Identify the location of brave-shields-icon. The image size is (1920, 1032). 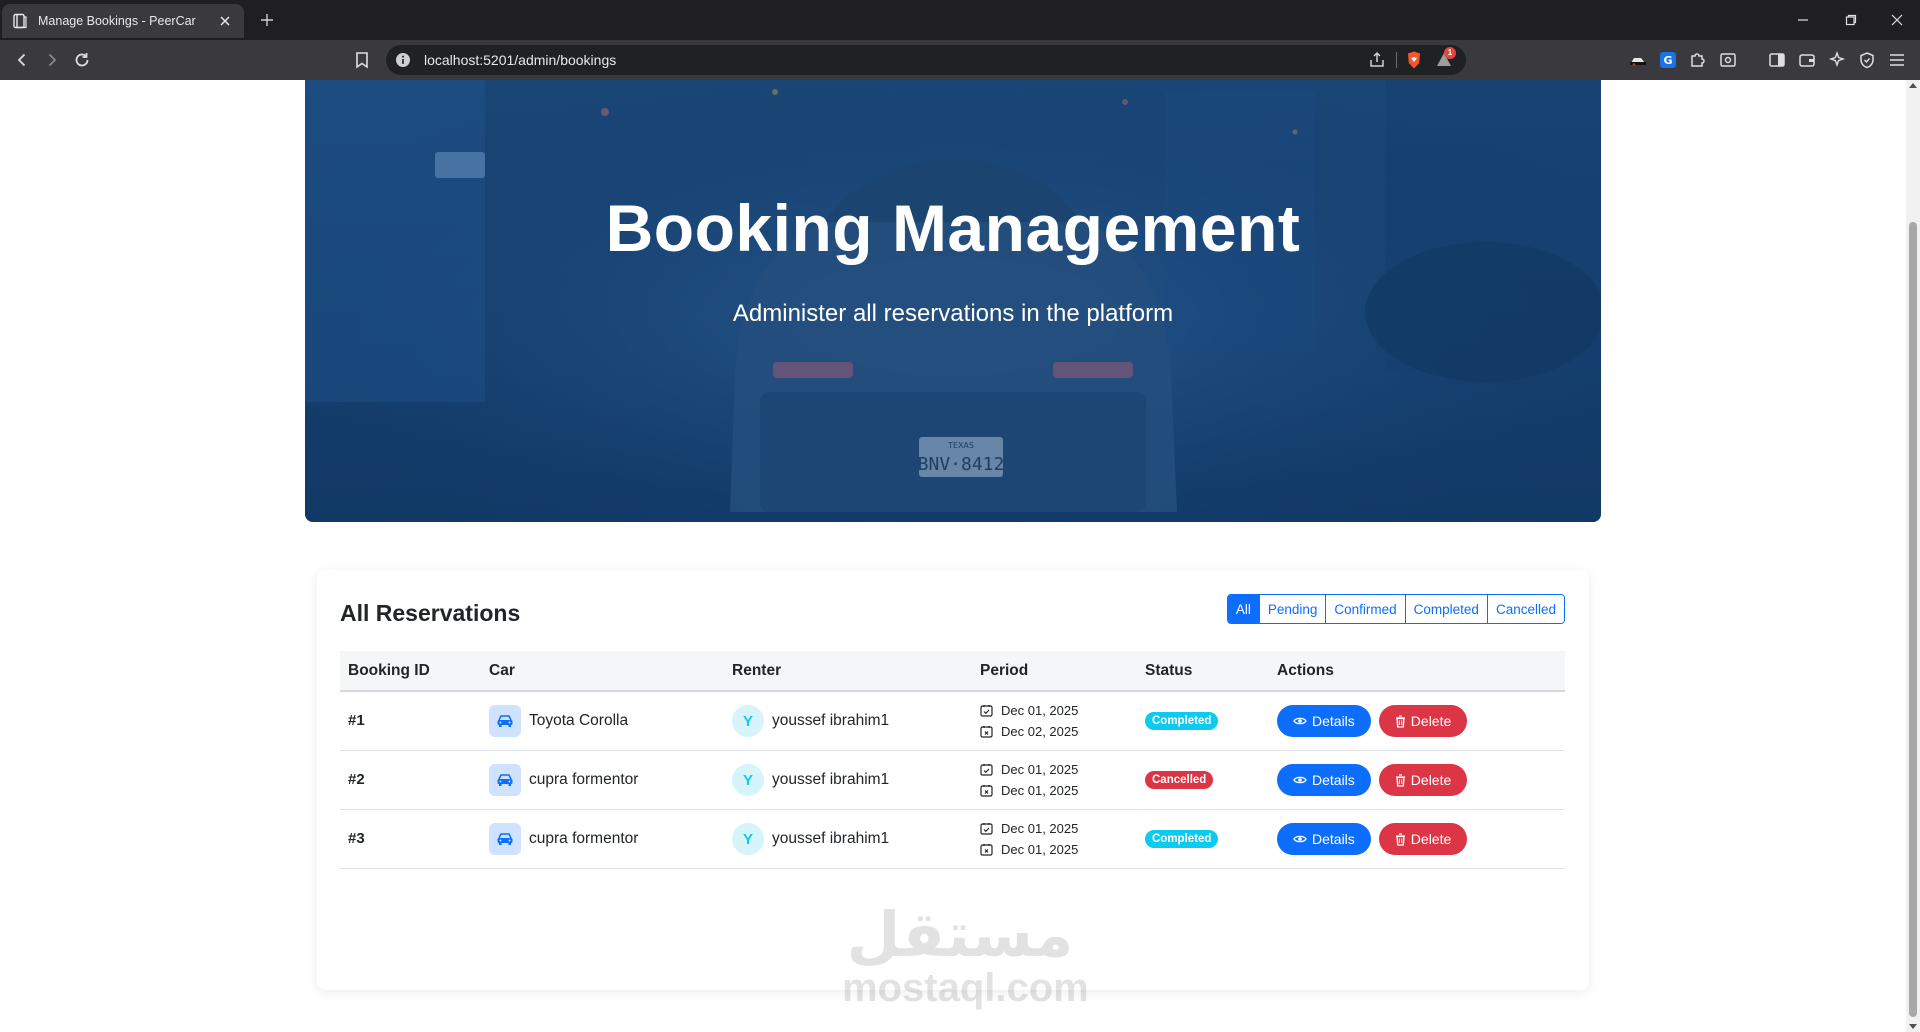
(1414, 60).